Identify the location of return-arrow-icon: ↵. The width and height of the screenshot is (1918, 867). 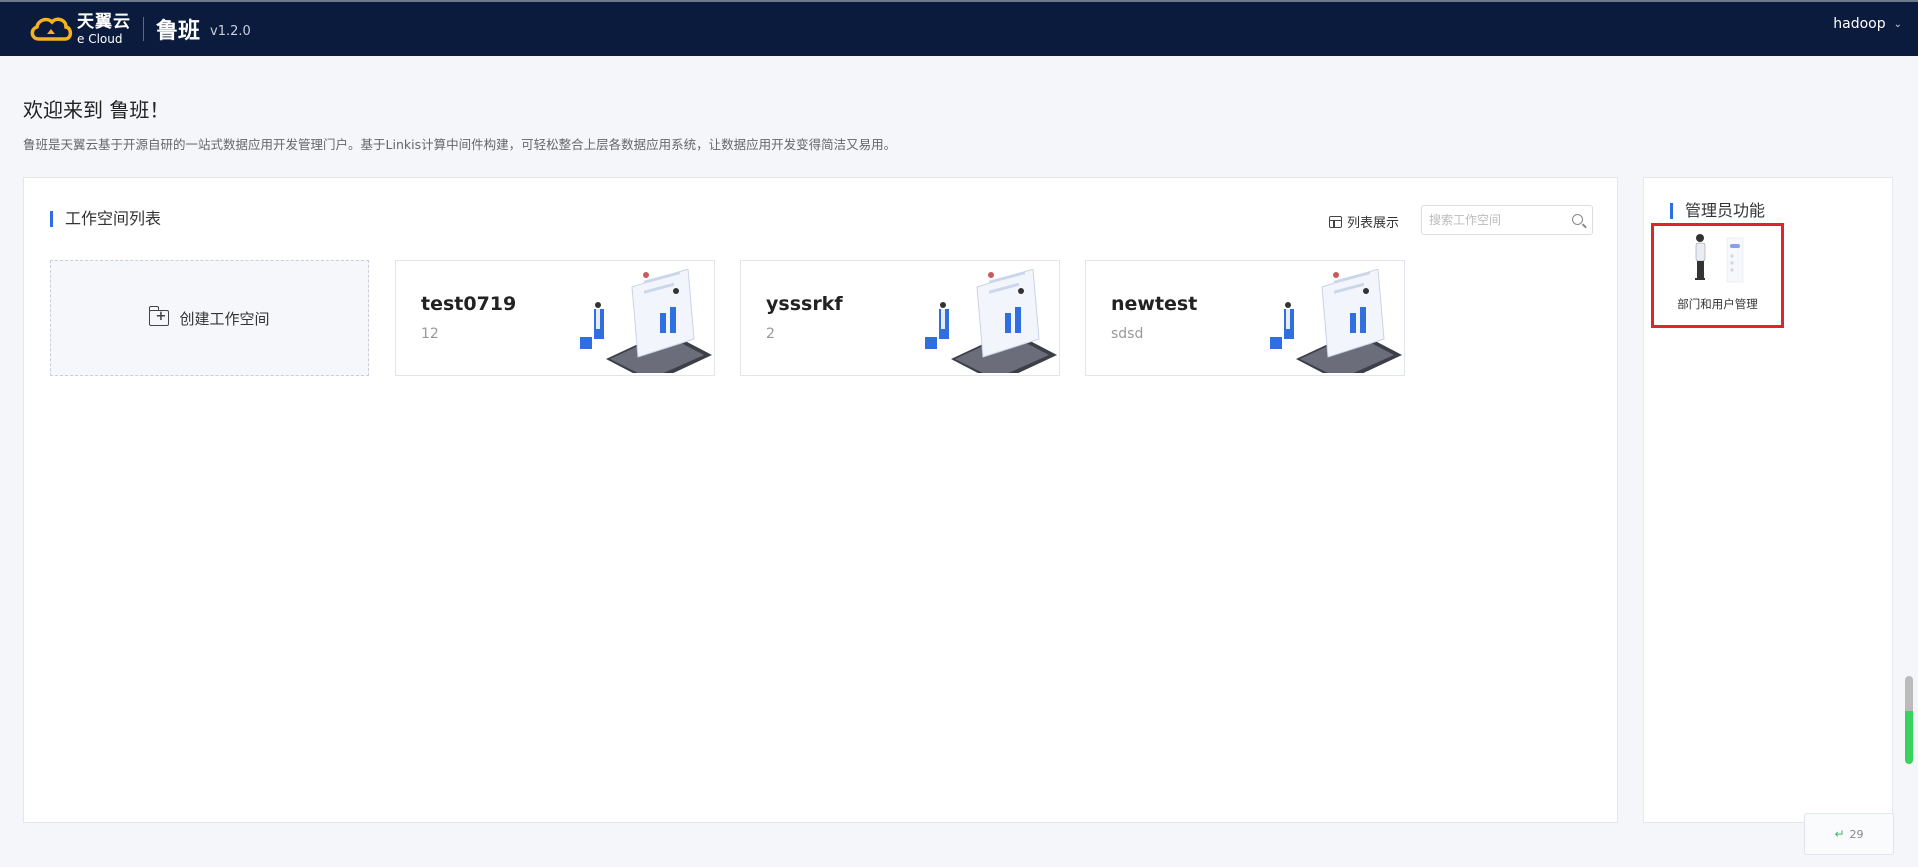
(1839, 834).